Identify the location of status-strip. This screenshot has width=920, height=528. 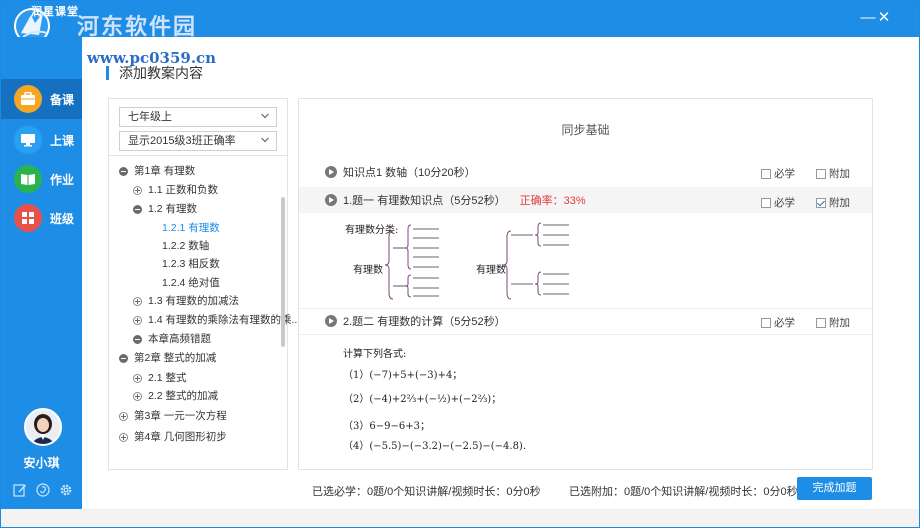
(460, 518).